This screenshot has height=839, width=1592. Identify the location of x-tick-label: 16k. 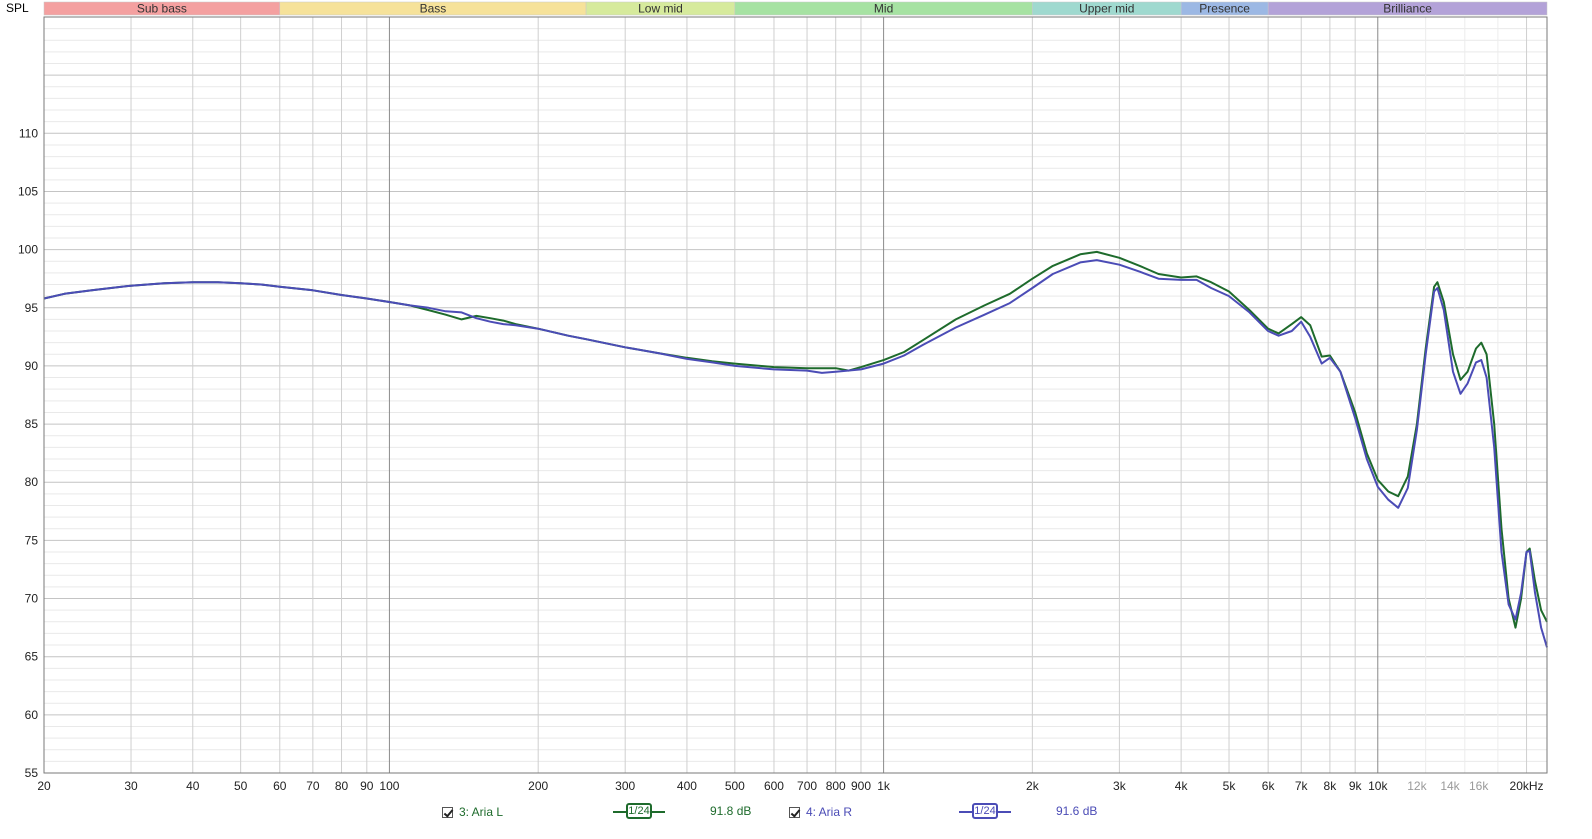
(1479, 786).